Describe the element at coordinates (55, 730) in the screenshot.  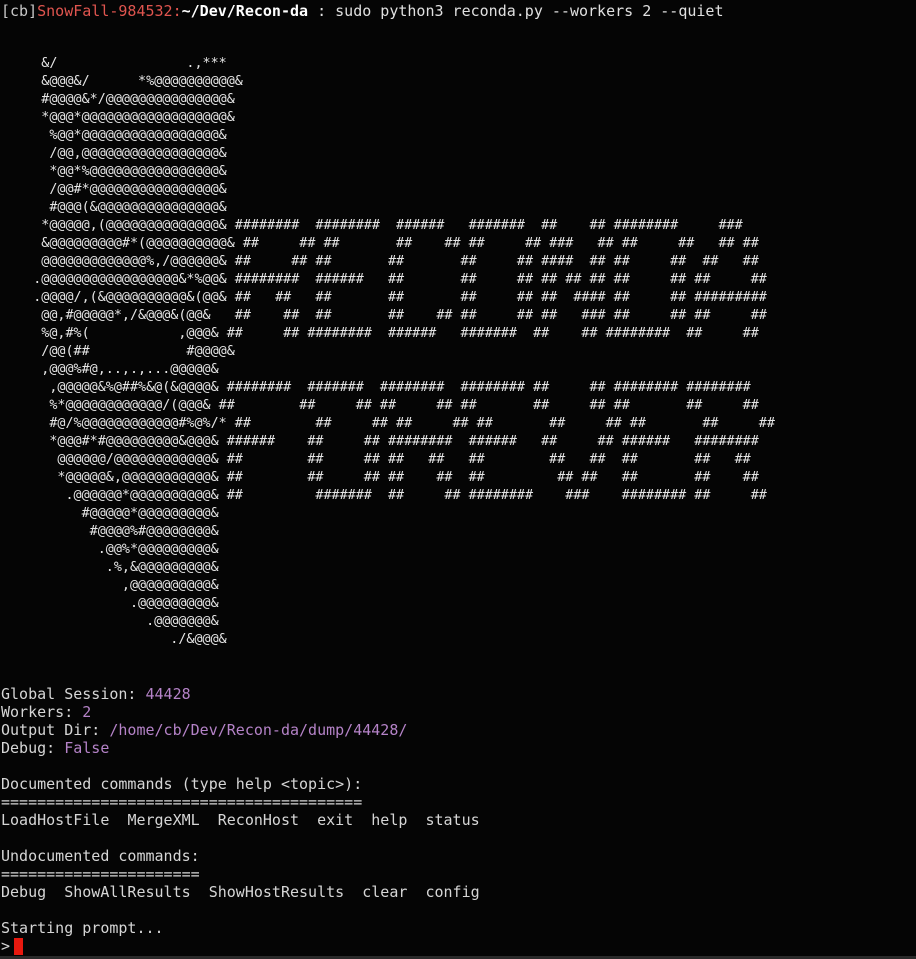
I see `session-output-label: Output Dir:` at that location.